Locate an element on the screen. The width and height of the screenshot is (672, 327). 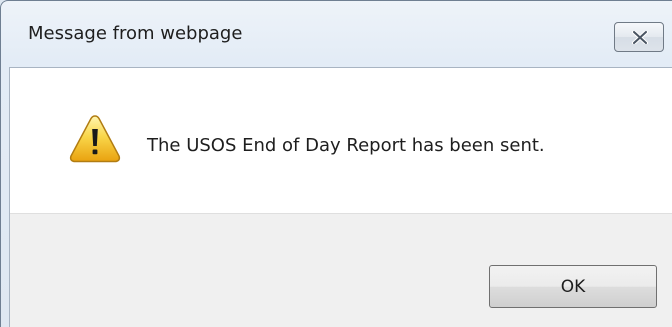
dialog-title: Message from webpage is located at coordinates (135, 33).